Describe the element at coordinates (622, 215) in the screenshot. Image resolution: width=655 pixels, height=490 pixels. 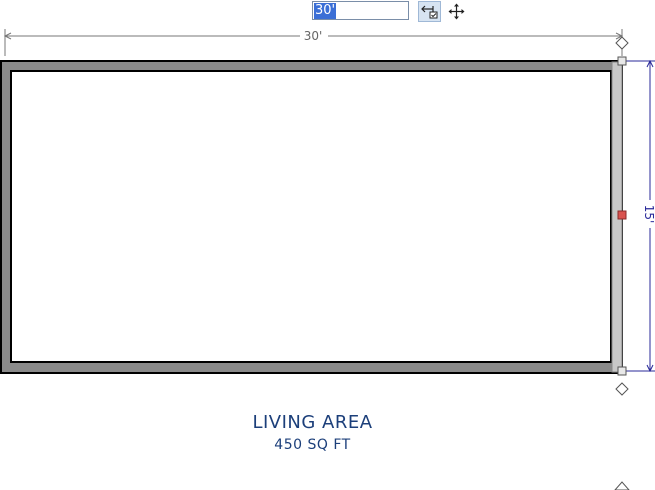
I see `center-move-handle` at that location.